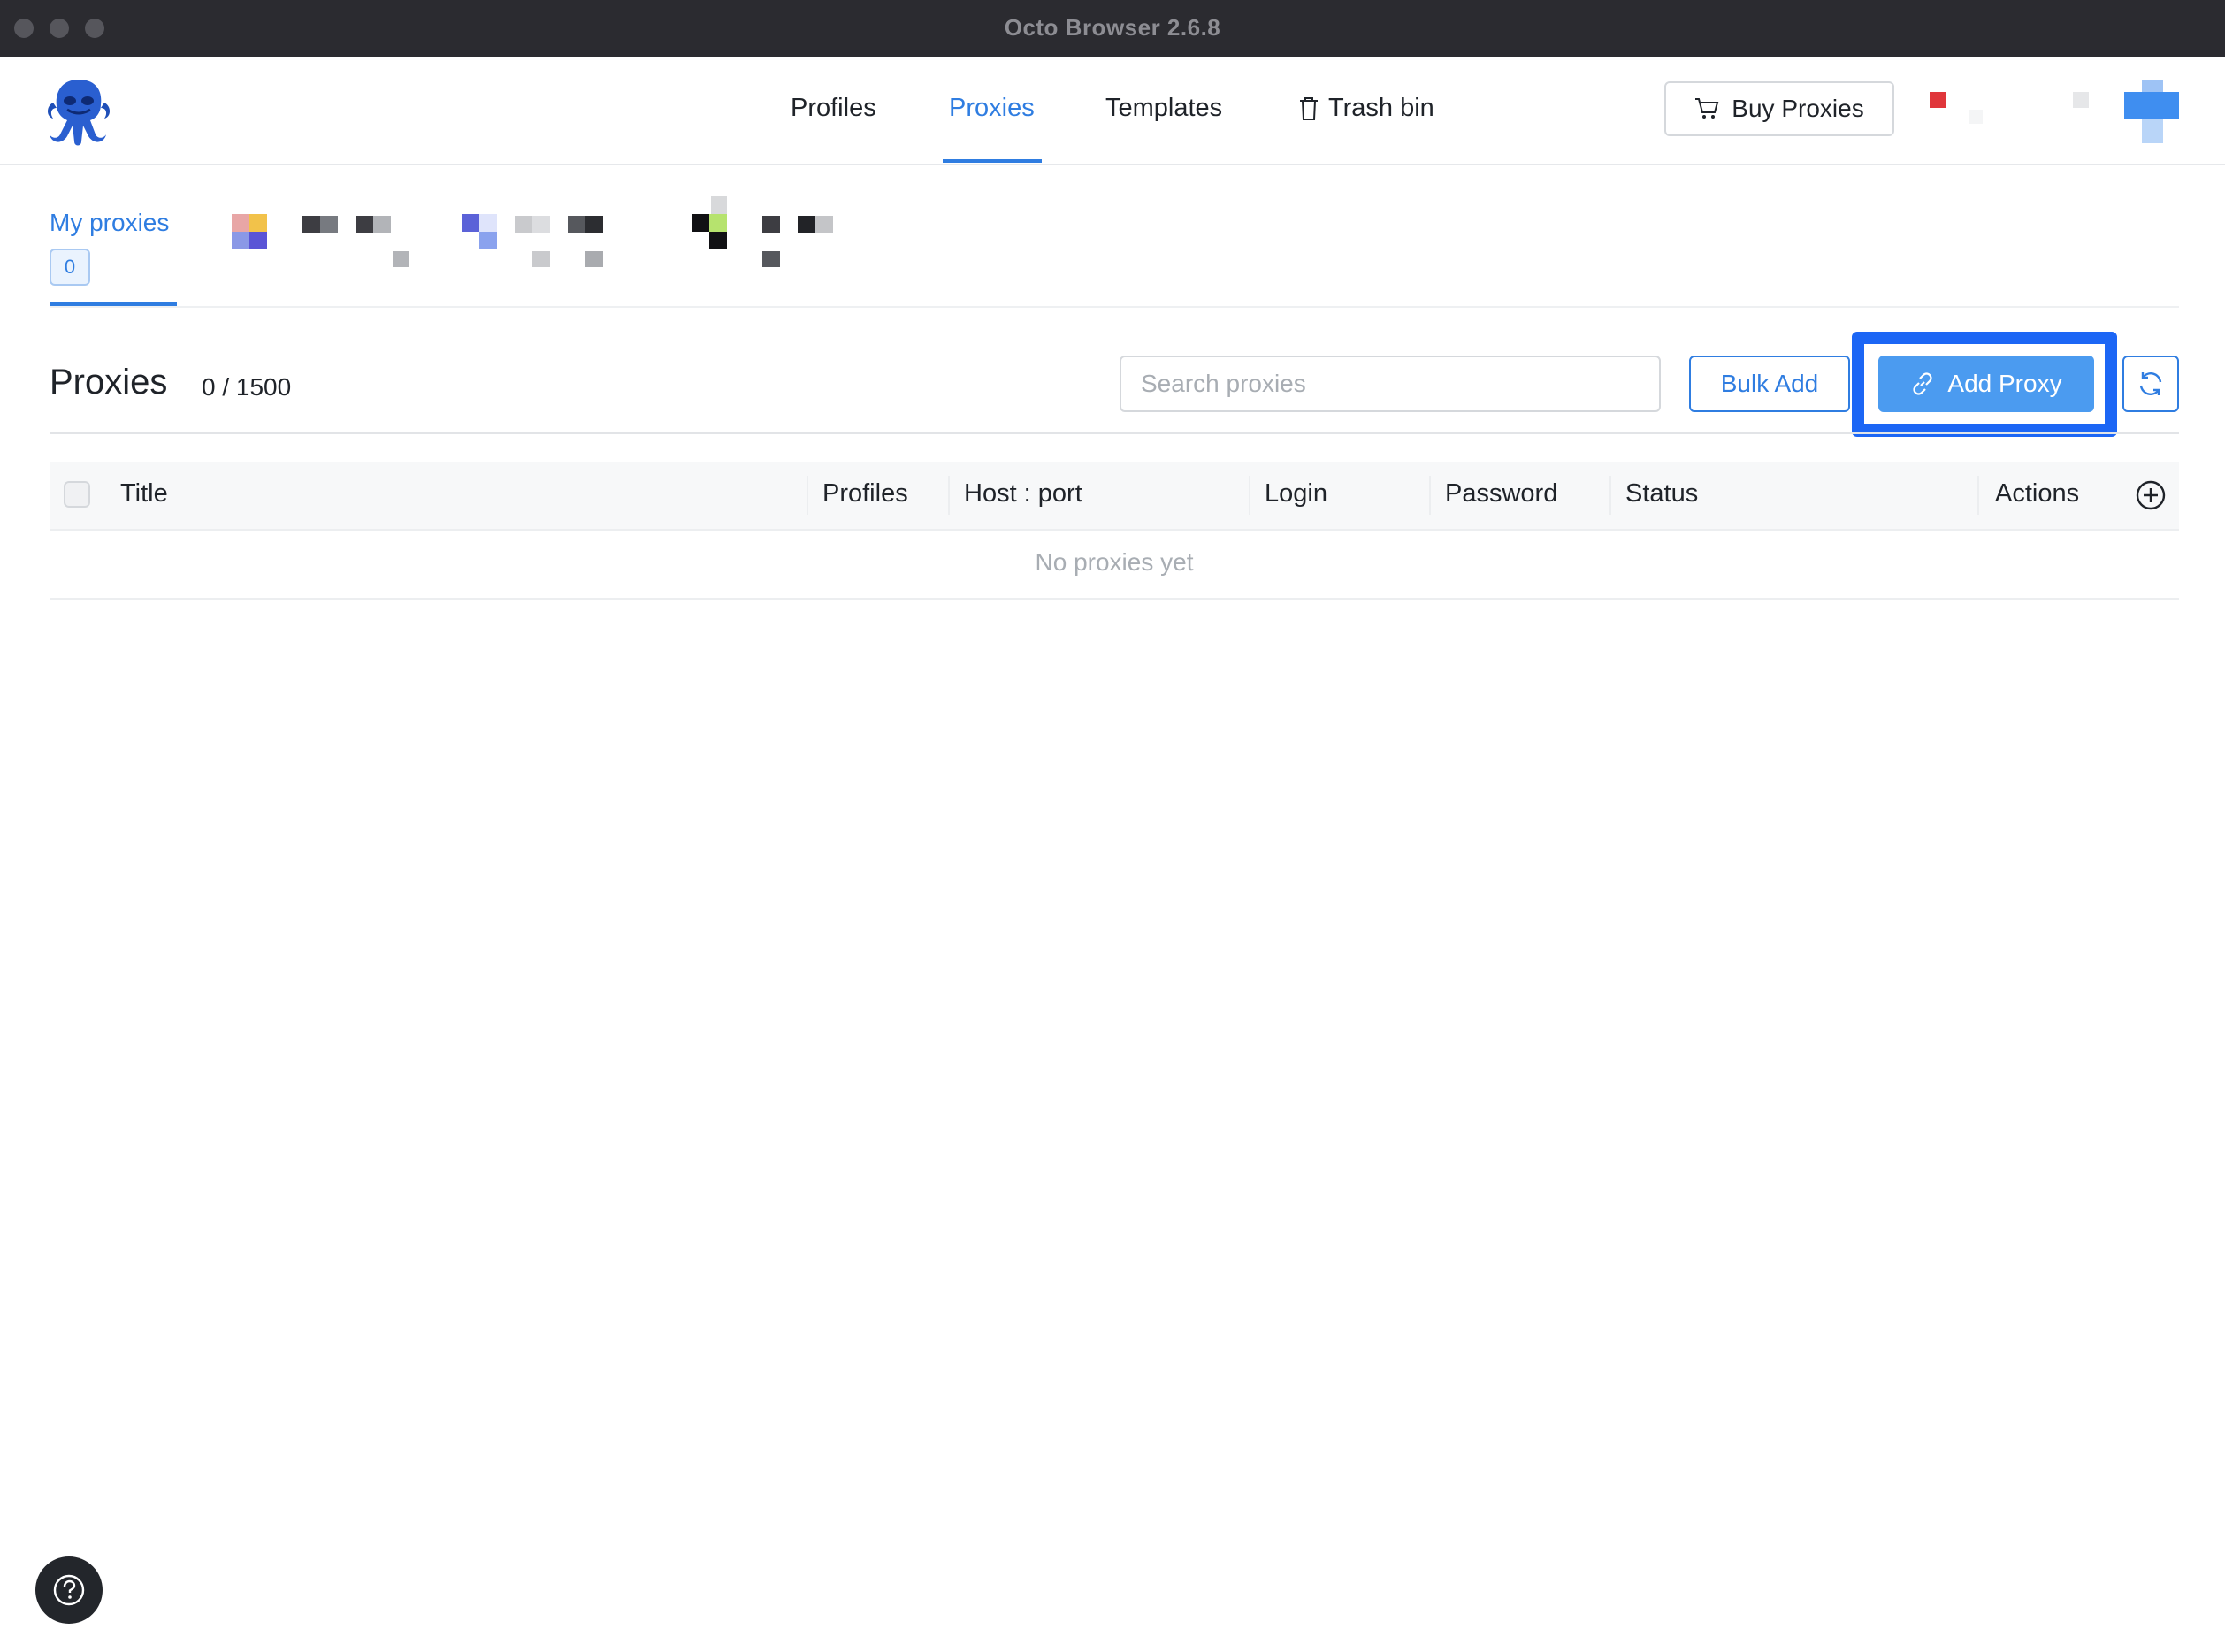 The width and height of the screenshot is (2225, 1652). I want to click on column-profiles: Profiles, so click(865, 494).